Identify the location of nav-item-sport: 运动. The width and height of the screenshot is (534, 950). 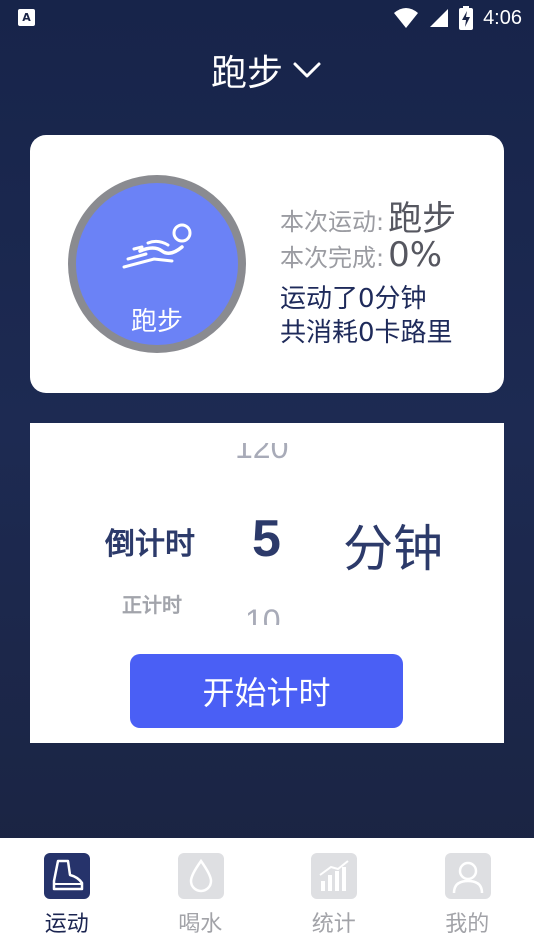
(67, 894).